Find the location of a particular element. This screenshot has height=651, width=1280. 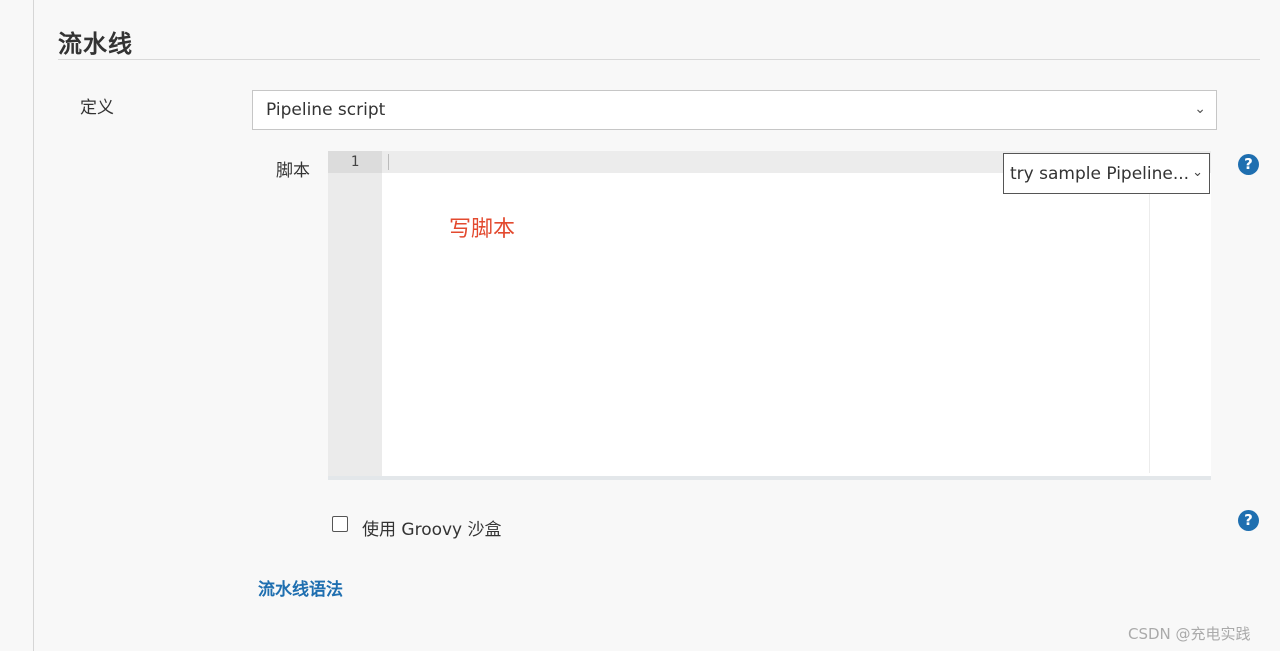

groovy-sandbox-checkbox is located at coordinates (340, 524).